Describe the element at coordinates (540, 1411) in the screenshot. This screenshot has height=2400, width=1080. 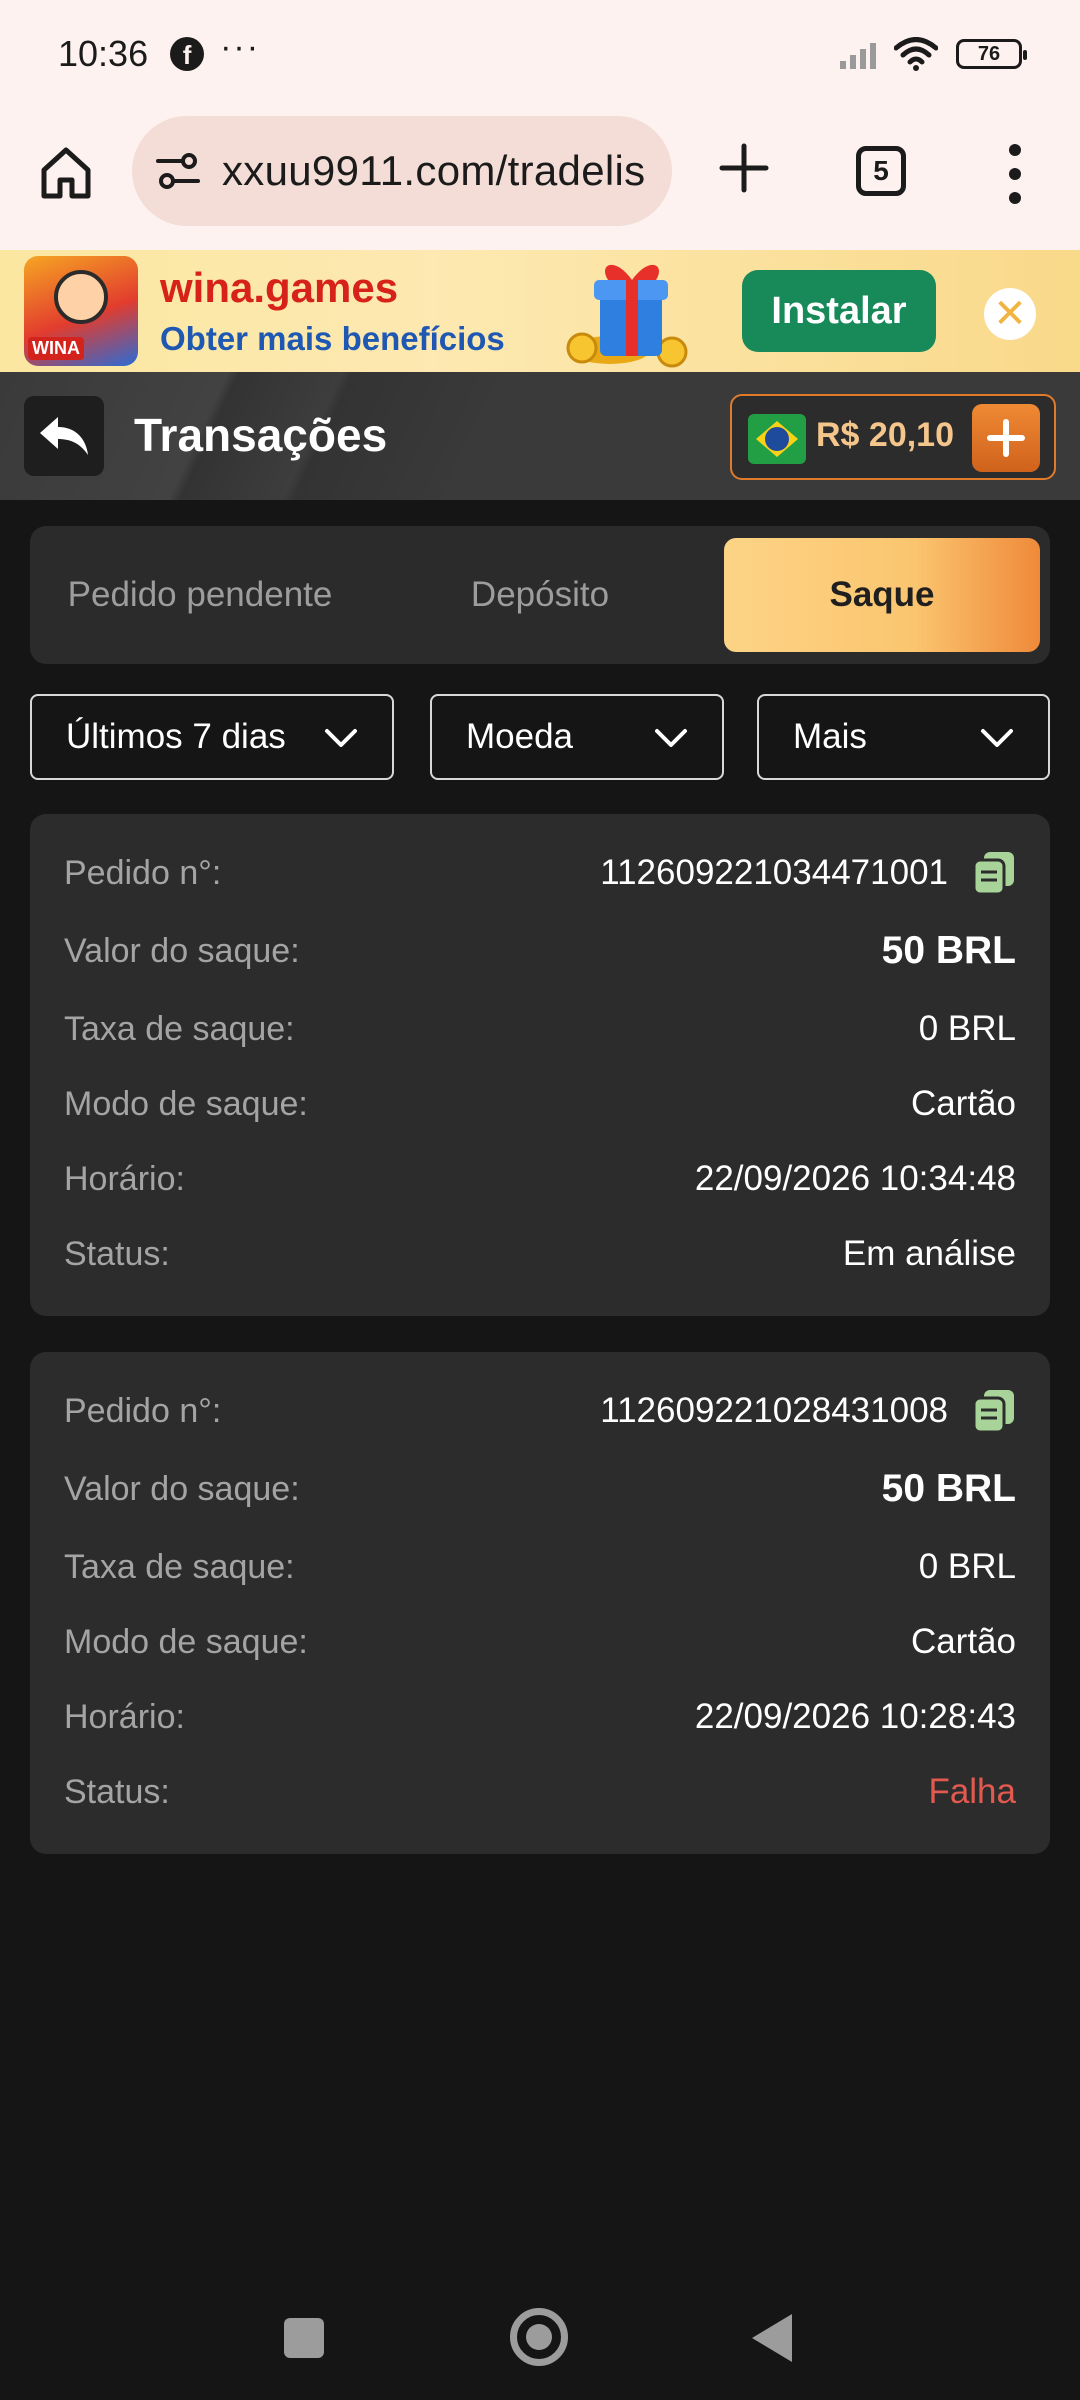
I see `order-number-row: Pedido n°: 112609221028431008` at that location.